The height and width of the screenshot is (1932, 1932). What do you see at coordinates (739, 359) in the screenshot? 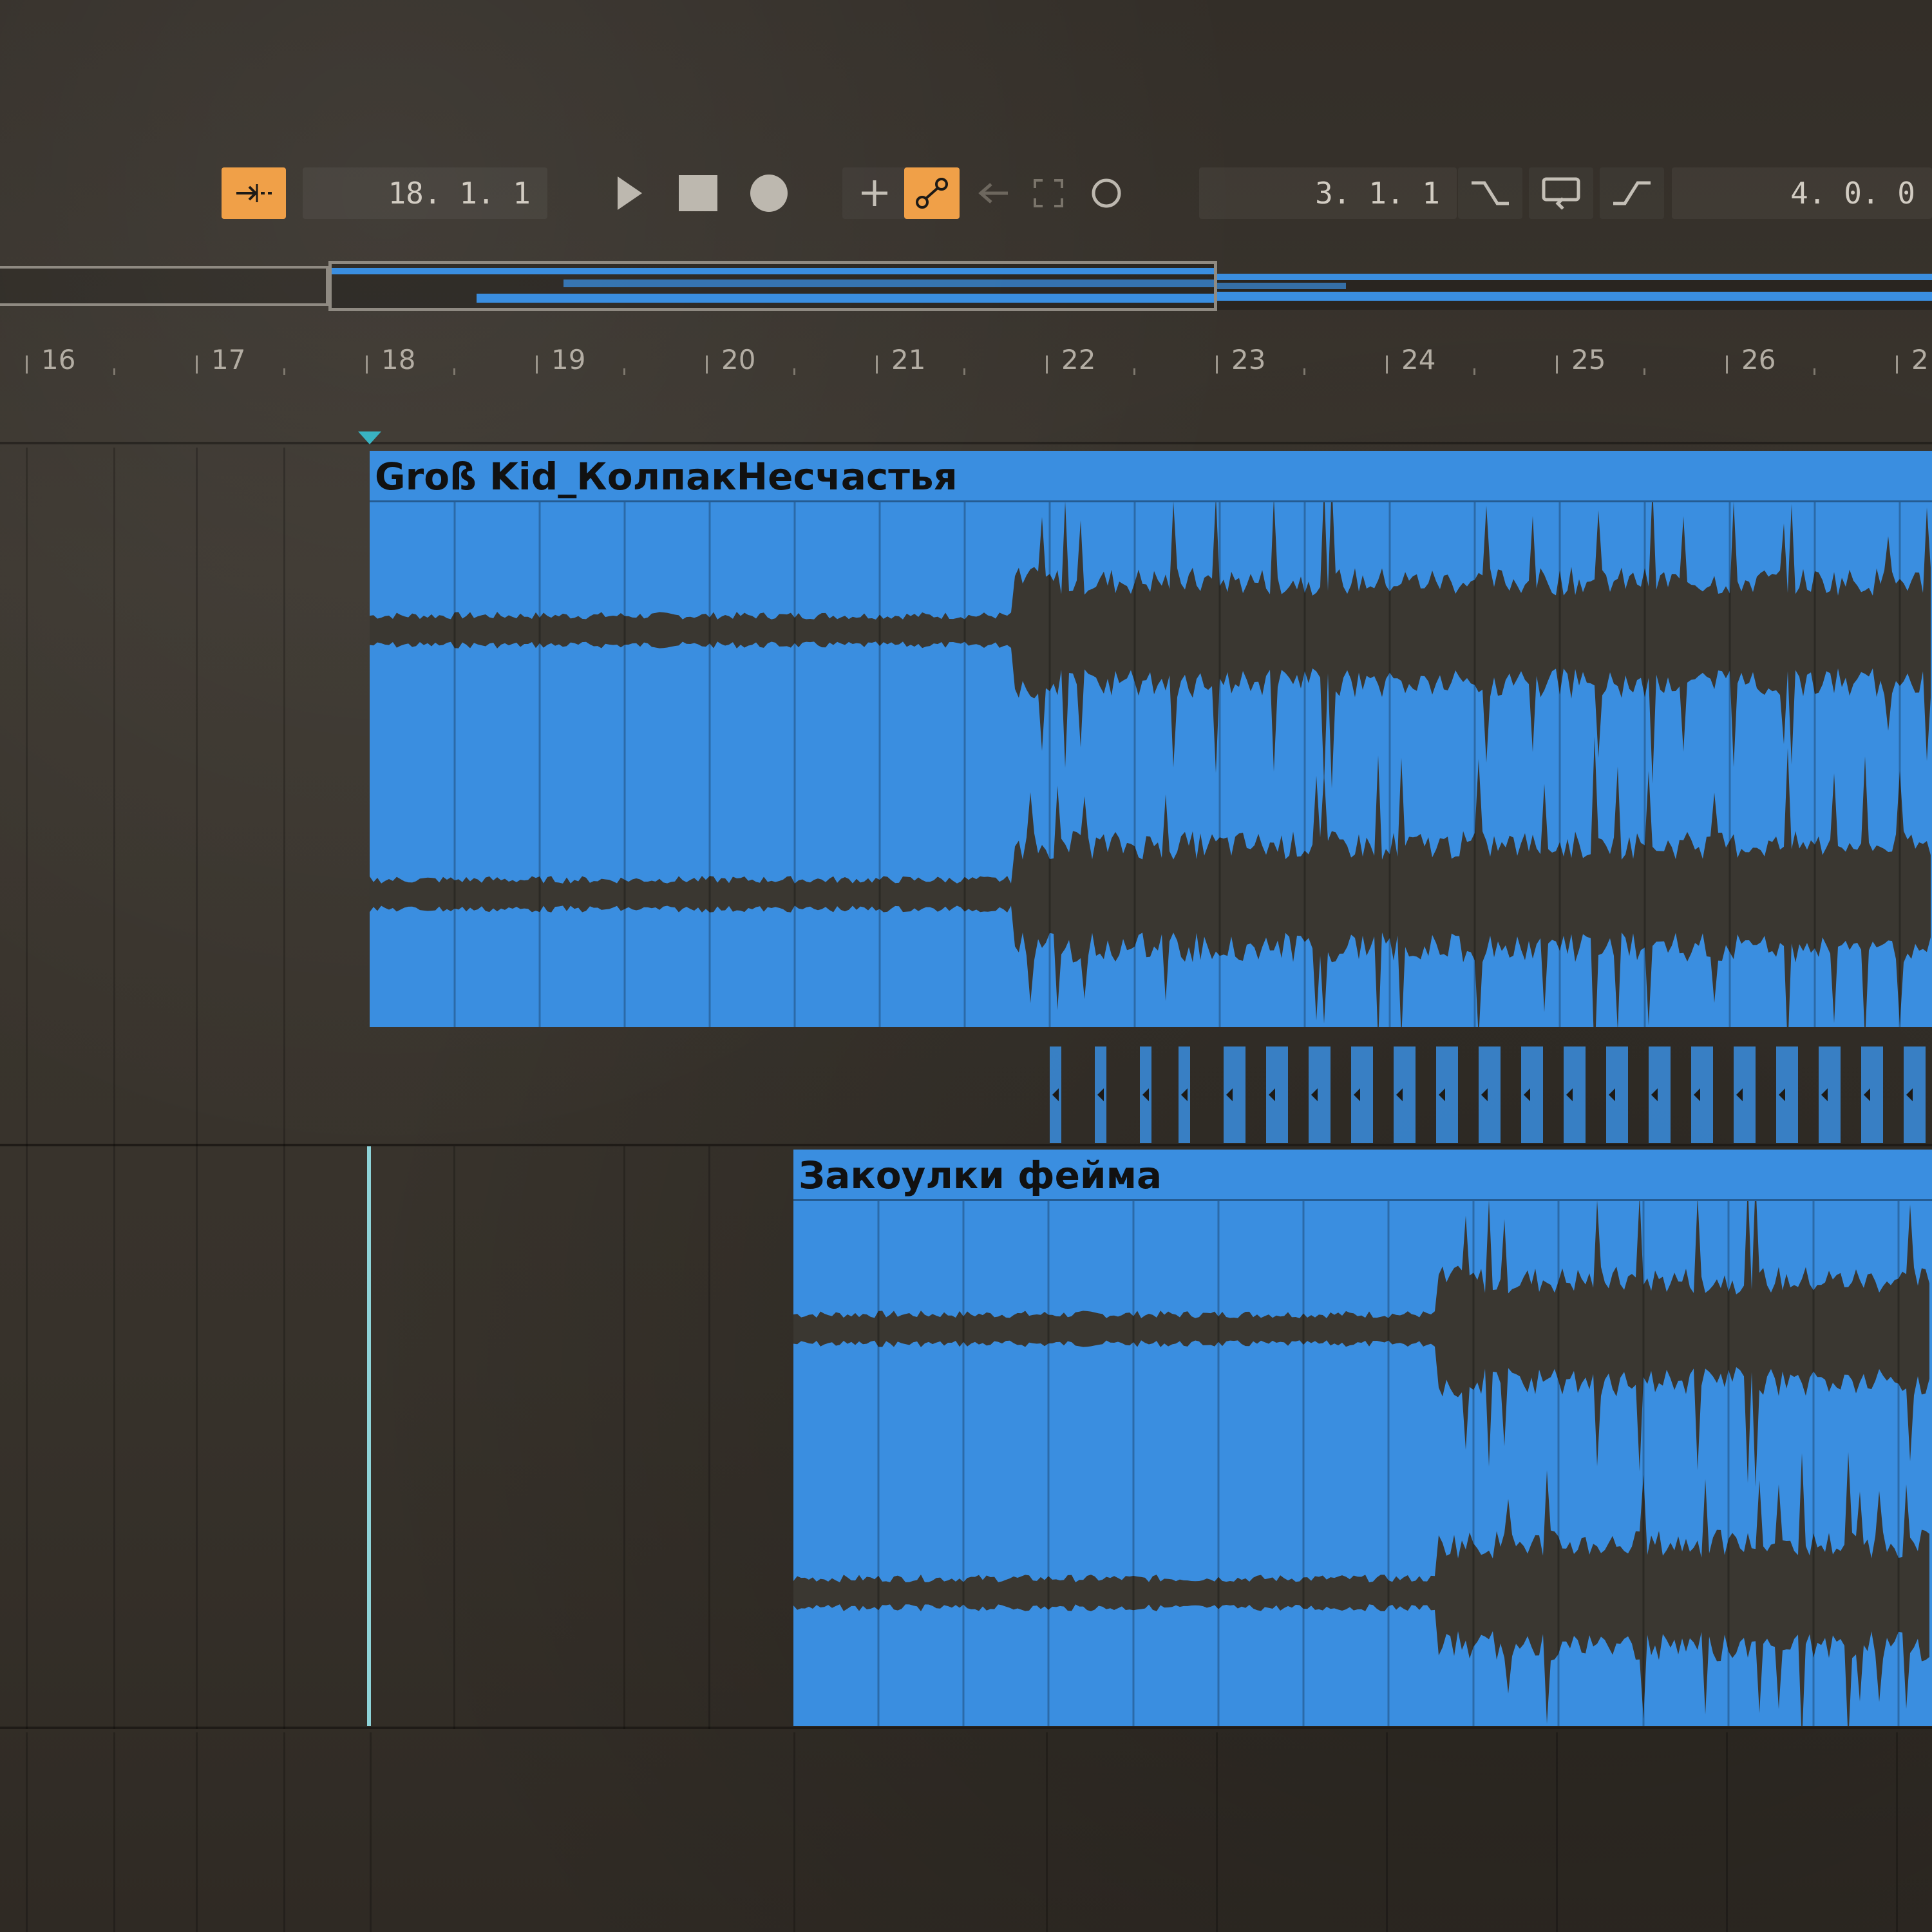
I see `bar-number: 20` at bounding box center [739, 359].